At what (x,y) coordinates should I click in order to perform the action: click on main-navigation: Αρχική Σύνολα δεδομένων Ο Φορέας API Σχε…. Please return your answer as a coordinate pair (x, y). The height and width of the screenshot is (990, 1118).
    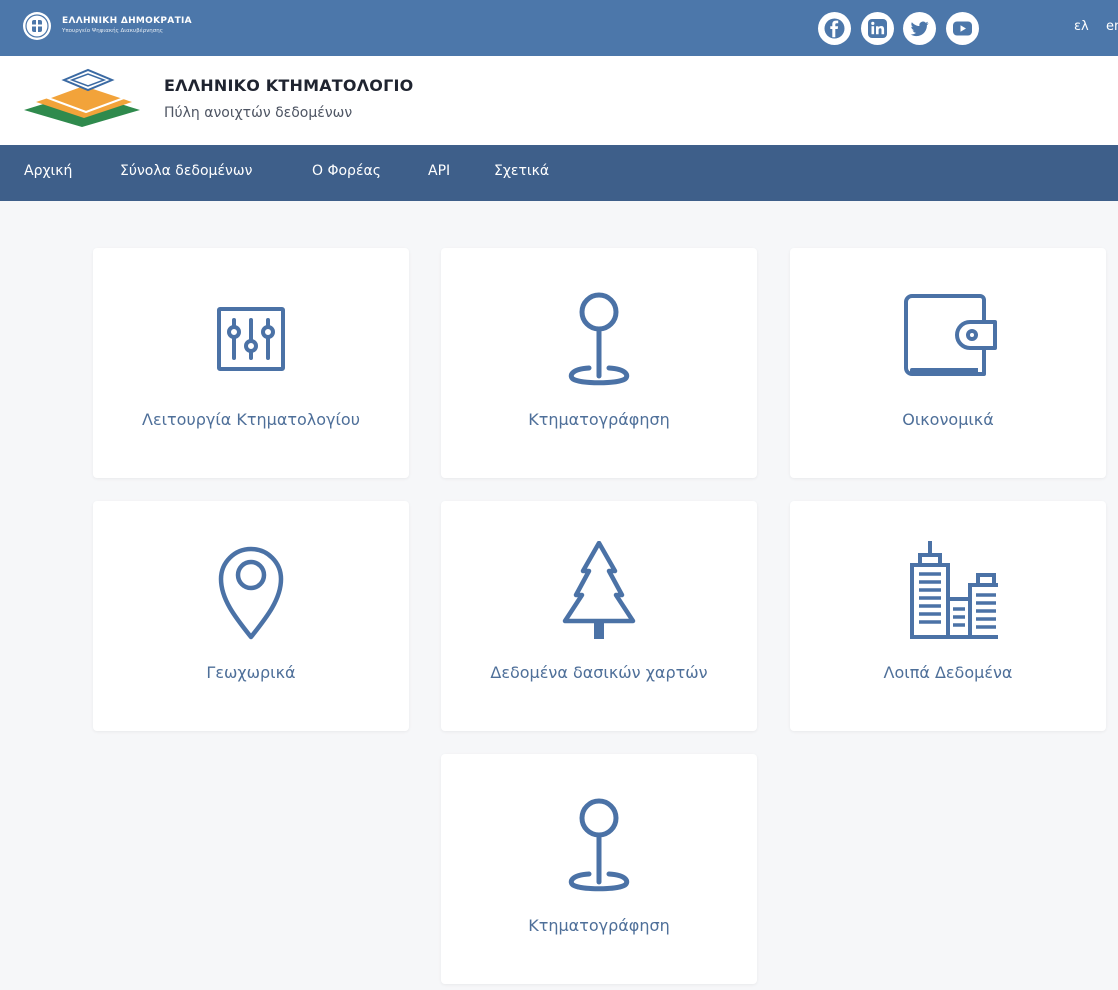
    Looking at the image, I should click on (559, 173).